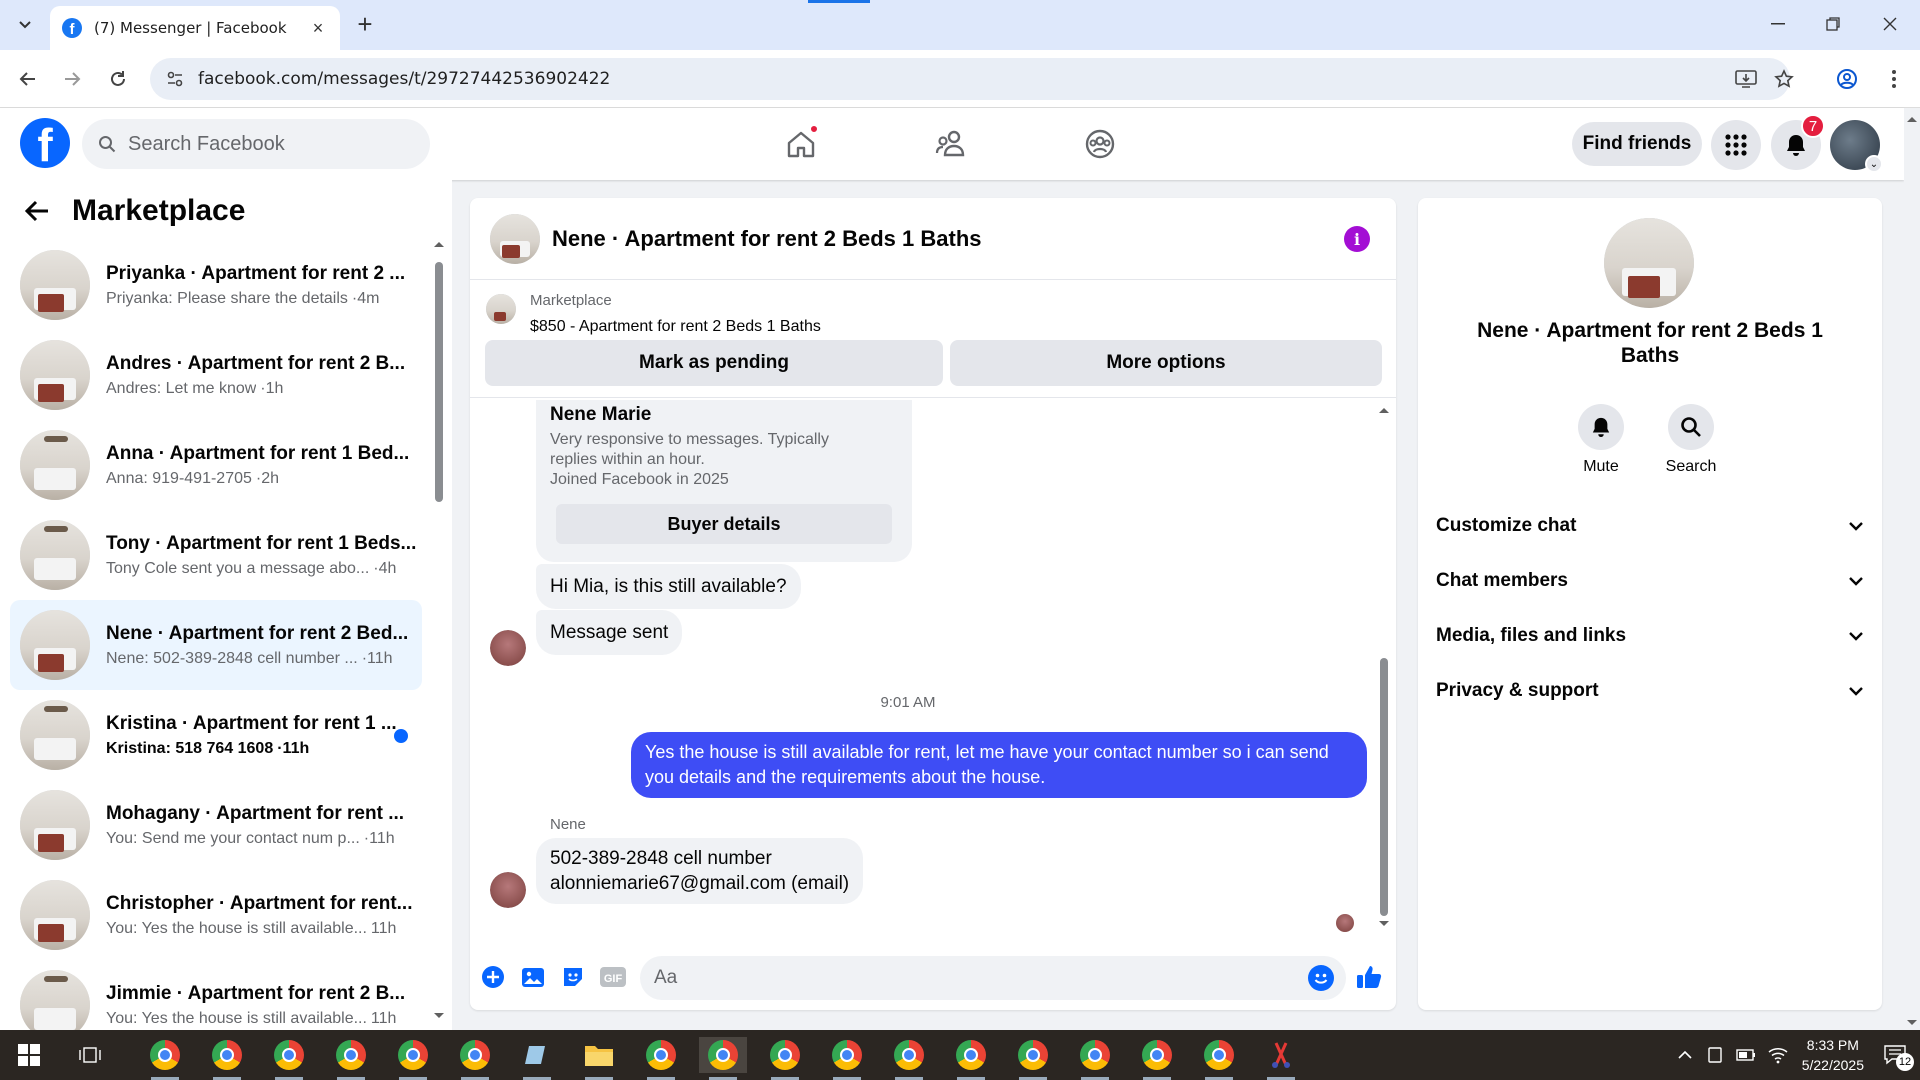  I want to click on chevron-down-icon: ⌄, so click(1874, 164).